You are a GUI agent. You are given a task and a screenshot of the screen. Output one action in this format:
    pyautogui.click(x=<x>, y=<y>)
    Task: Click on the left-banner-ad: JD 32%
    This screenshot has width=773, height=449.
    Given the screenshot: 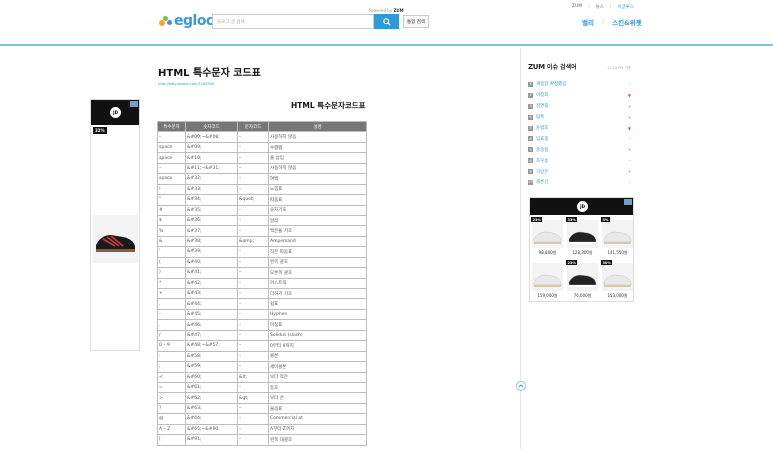 What is the action you would take?
    pyautogui.click(x=115, y=225)
    